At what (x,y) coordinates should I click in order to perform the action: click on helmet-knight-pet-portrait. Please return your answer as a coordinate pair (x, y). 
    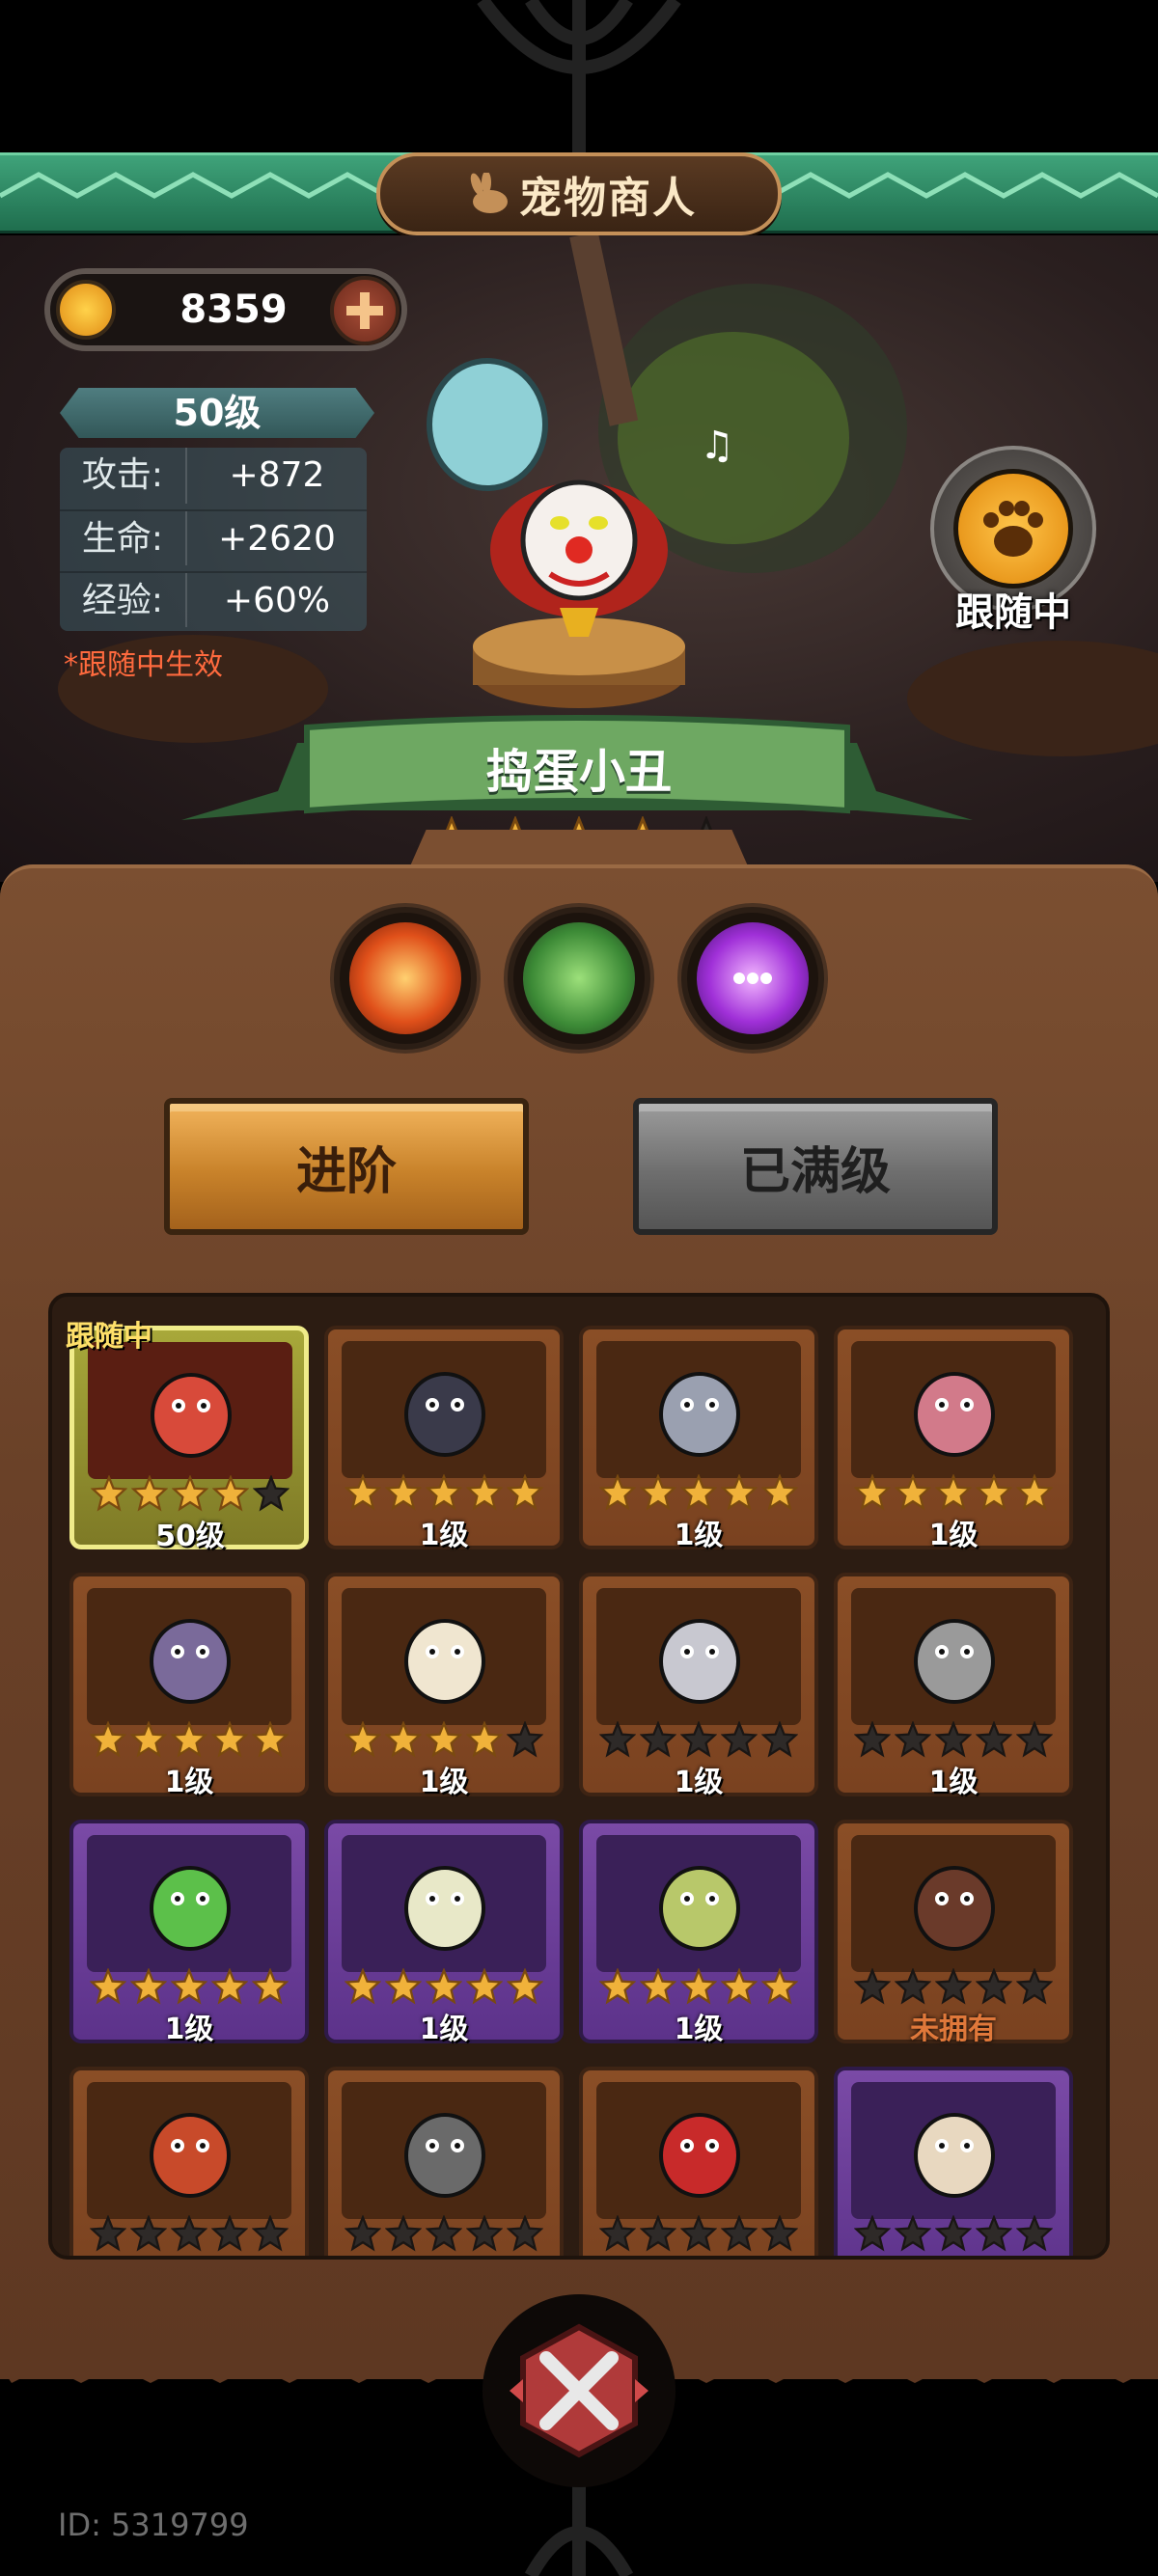
    Looking at the image, I should click on (444, 2155).